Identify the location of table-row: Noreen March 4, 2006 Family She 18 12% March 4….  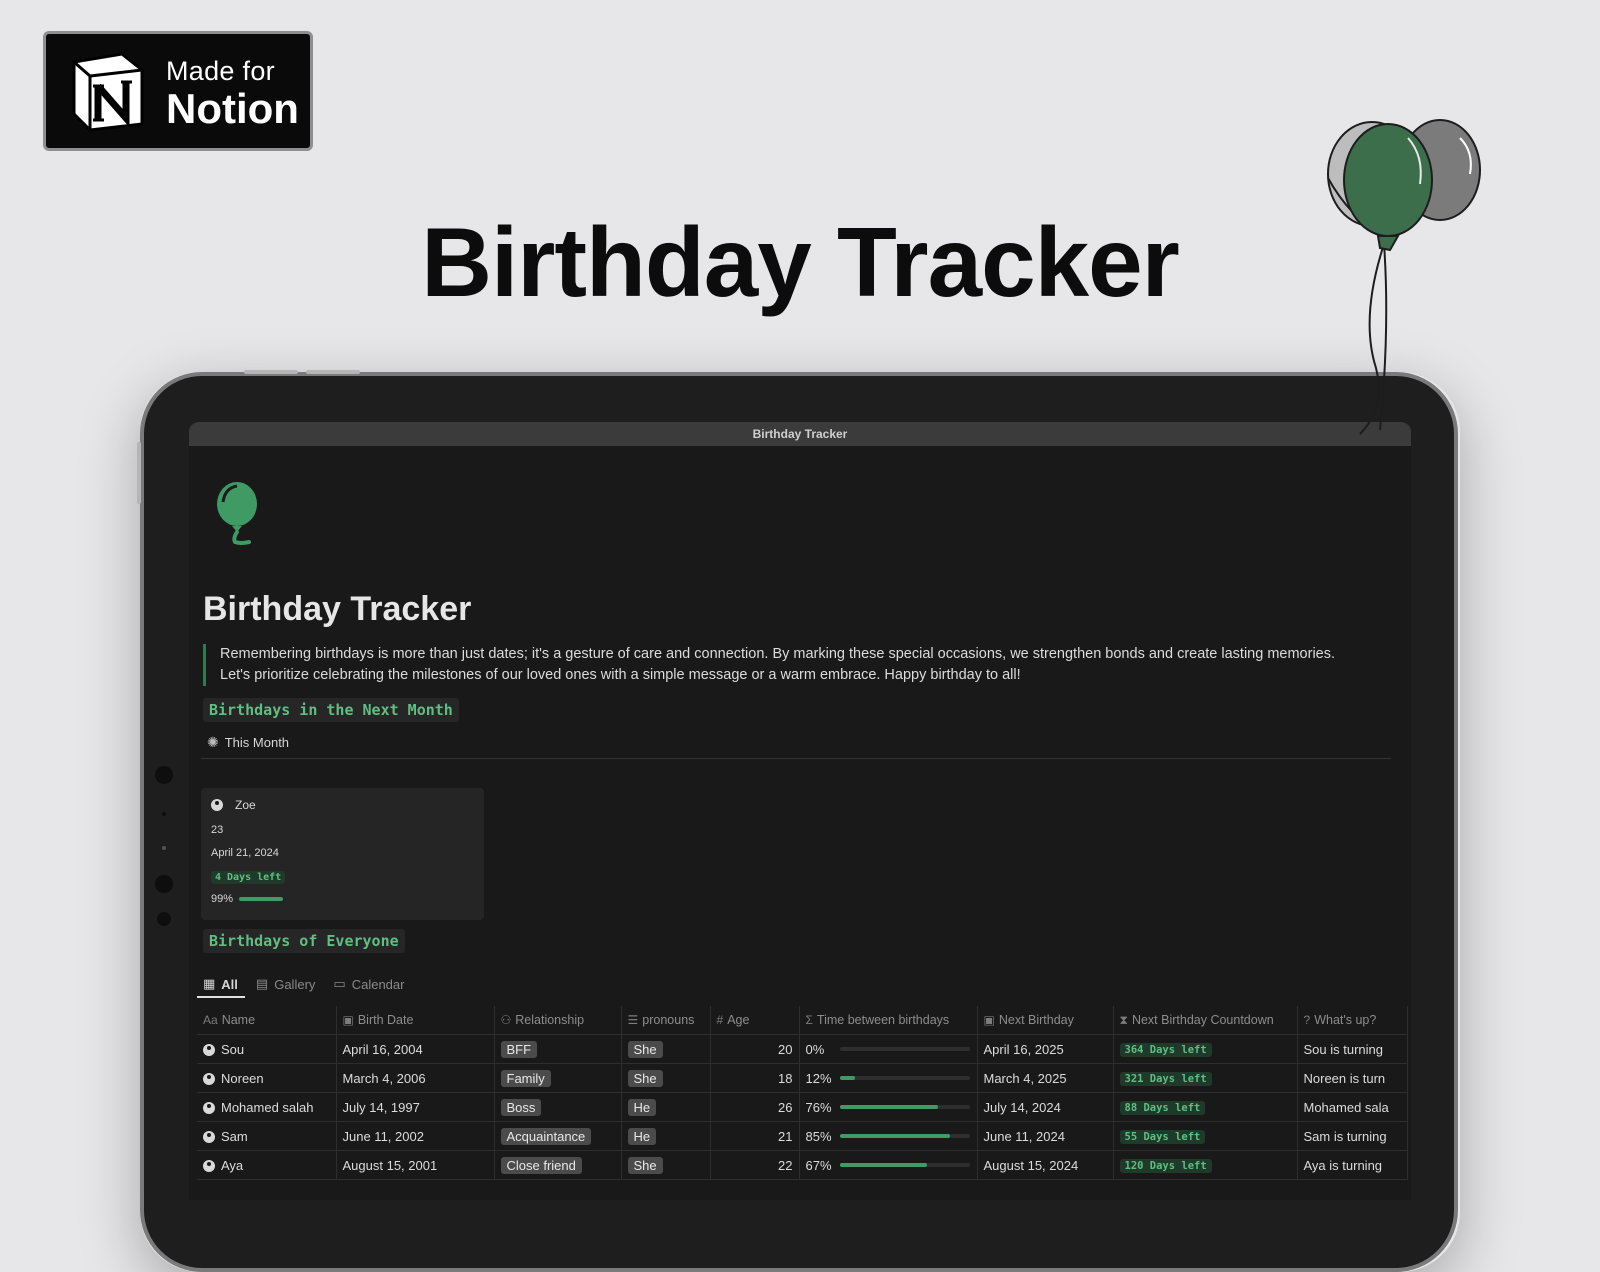
(802, 1078).